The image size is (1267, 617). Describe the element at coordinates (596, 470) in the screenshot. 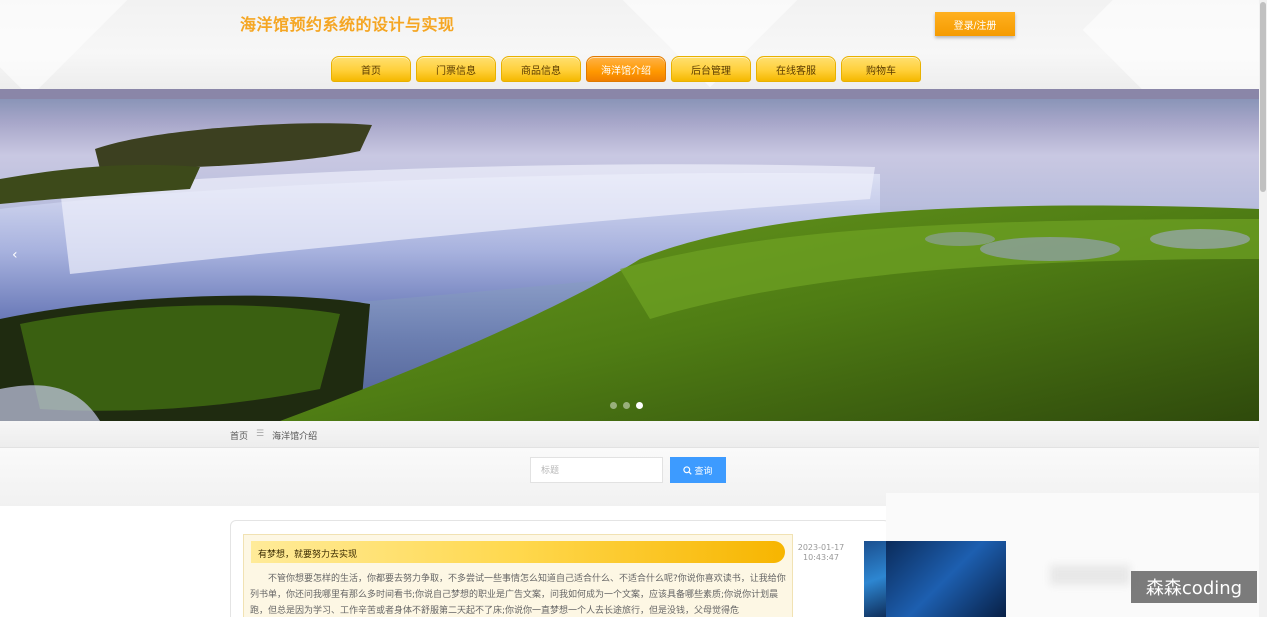

I see `title-search-input` at that location.